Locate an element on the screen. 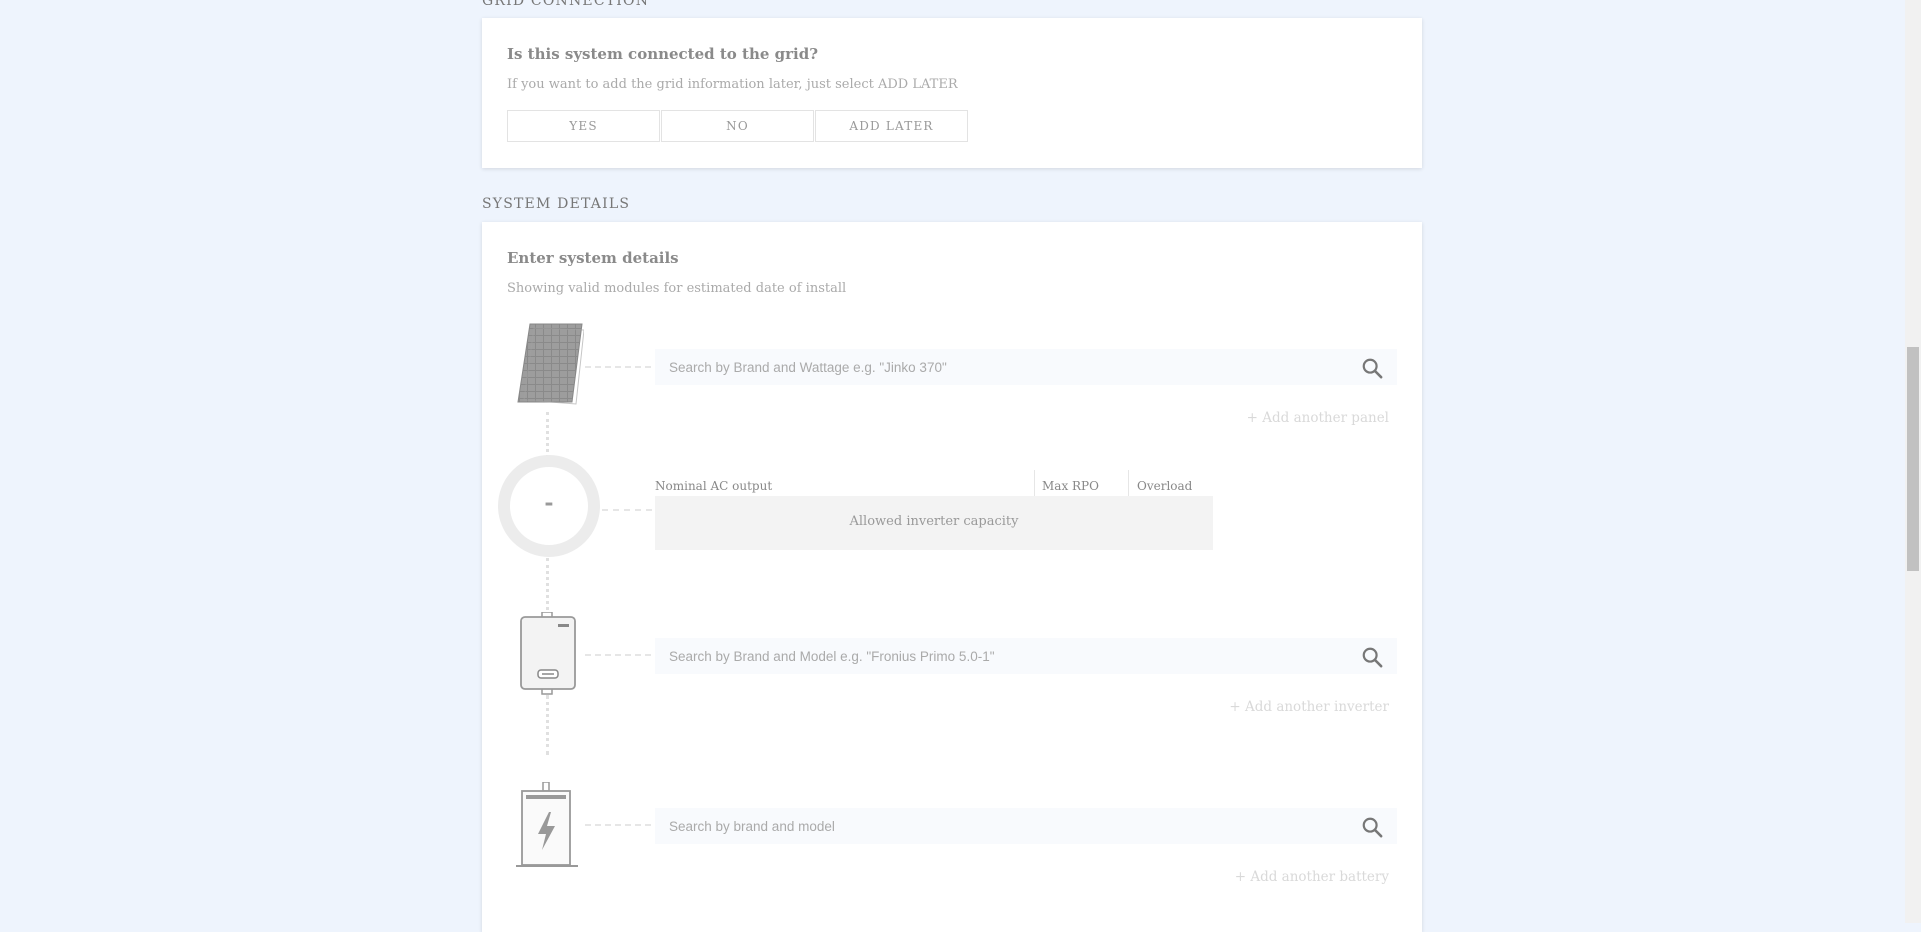 The height and width of the screenshot is (932, 1921). inverter-search-box is located at coordinates (1026, 656).